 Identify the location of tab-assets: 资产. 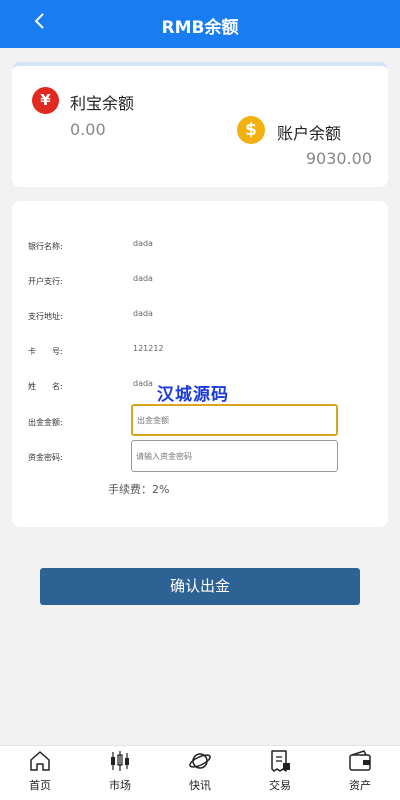
(360, 773).